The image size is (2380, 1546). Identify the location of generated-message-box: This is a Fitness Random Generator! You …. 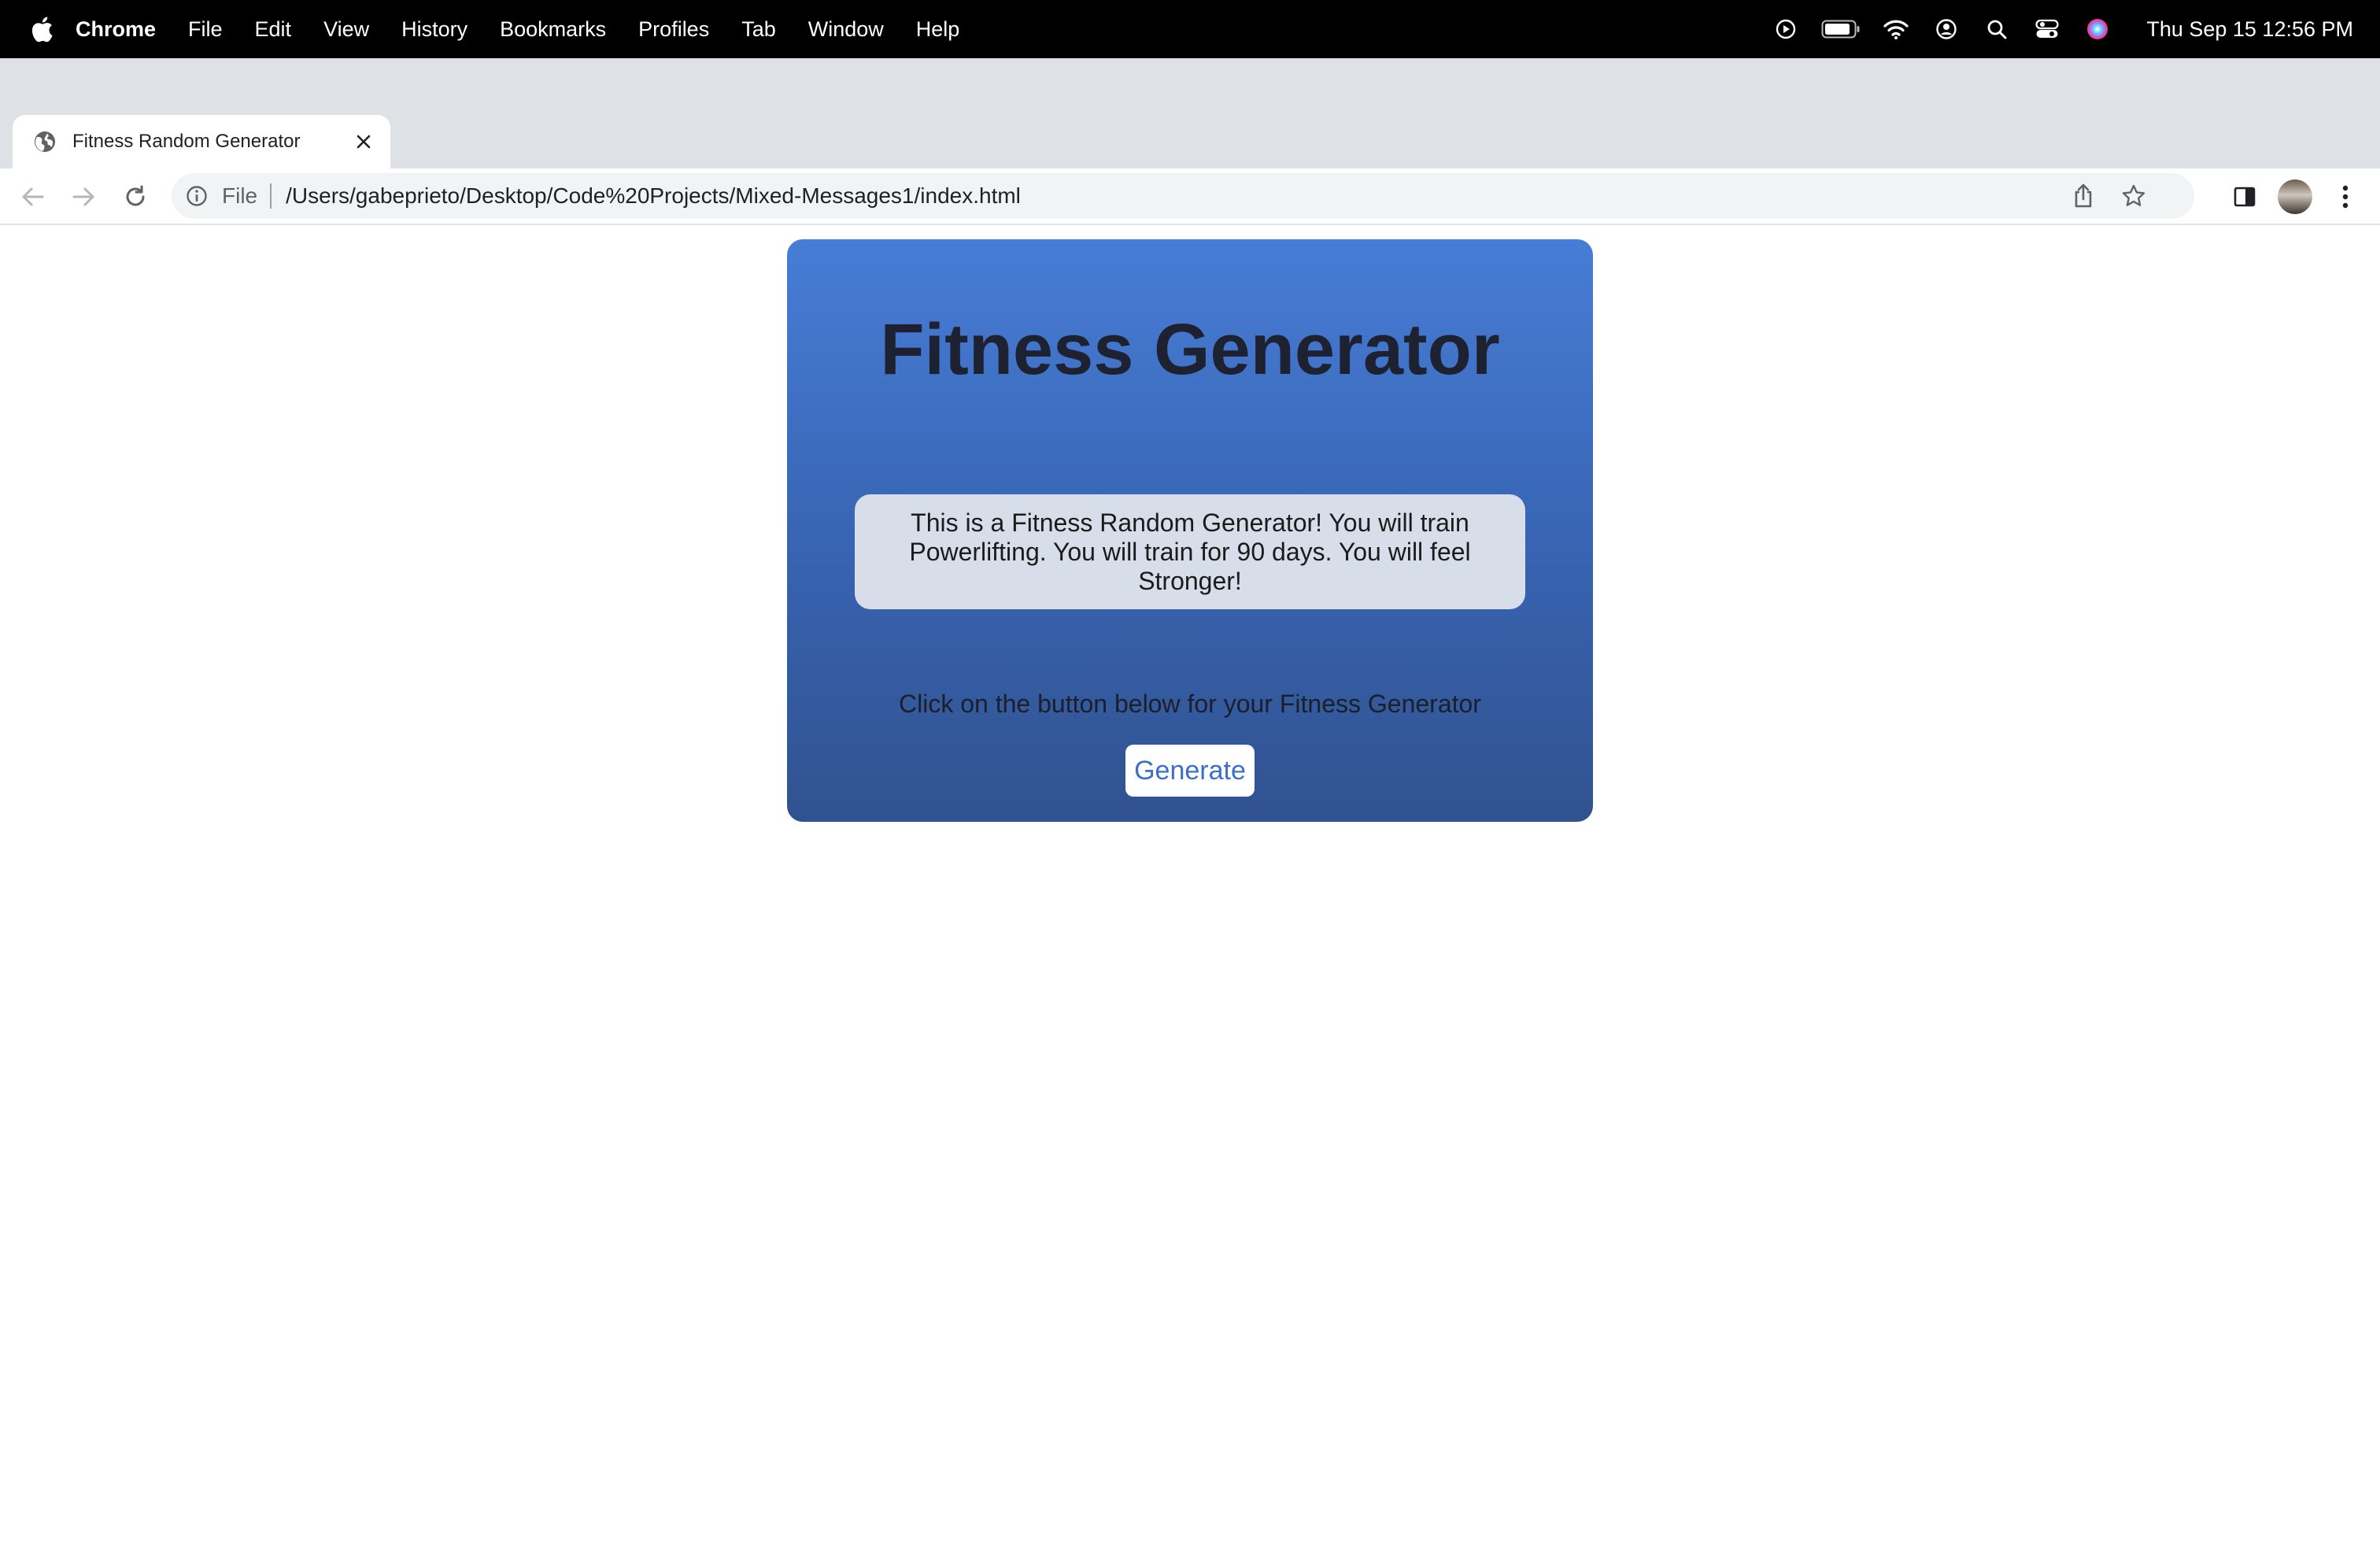
(1190, 551).